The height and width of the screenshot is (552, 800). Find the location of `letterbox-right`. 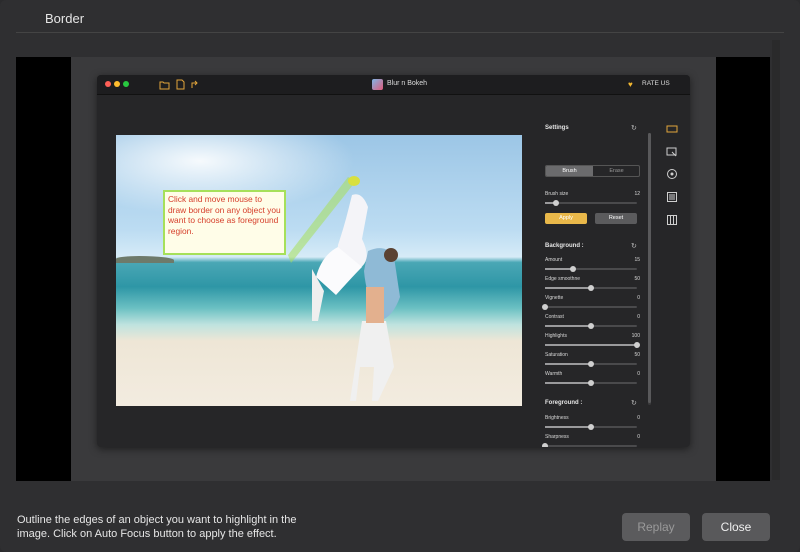

letterbox-right is located at coordinates (743, 269).